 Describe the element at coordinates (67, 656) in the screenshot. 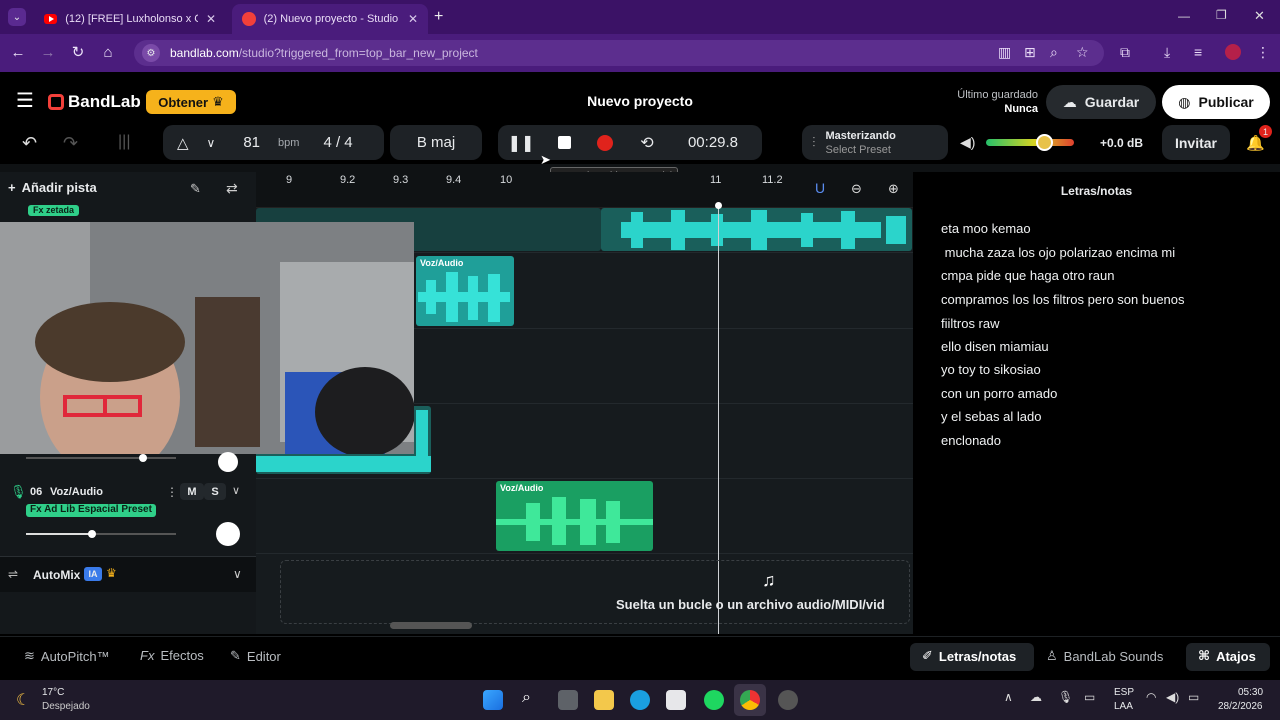

I see `autopitch-button: ≋ AutoPitch™` at that location.